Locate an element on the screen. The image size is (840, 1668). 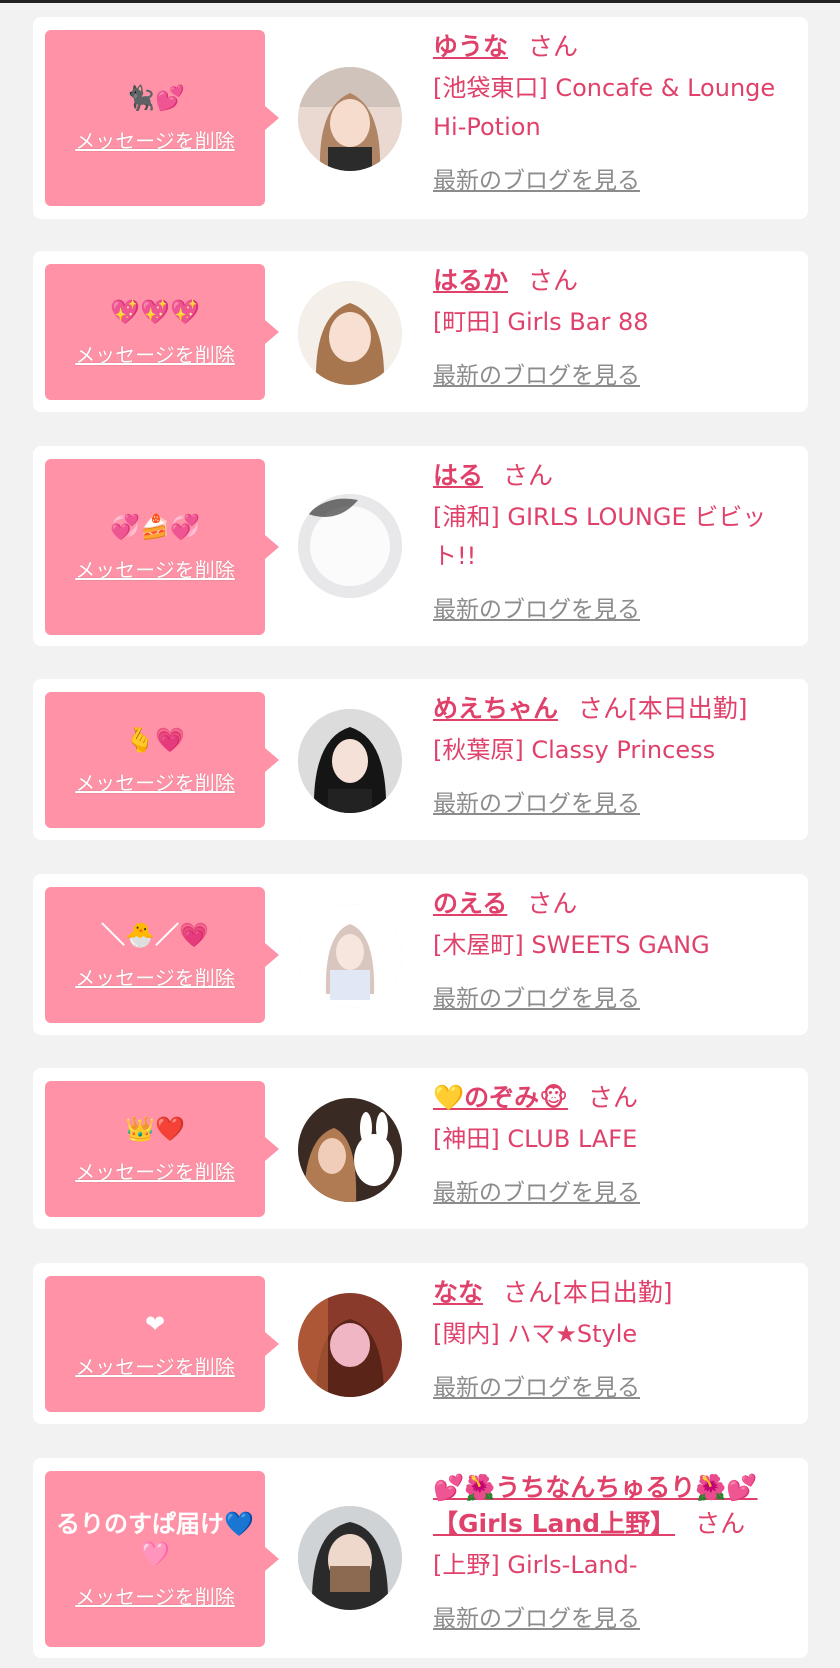
shop-name: [池袋東口] Concafe & Lounge Hi-Potion is located at coordinates (604, 107).